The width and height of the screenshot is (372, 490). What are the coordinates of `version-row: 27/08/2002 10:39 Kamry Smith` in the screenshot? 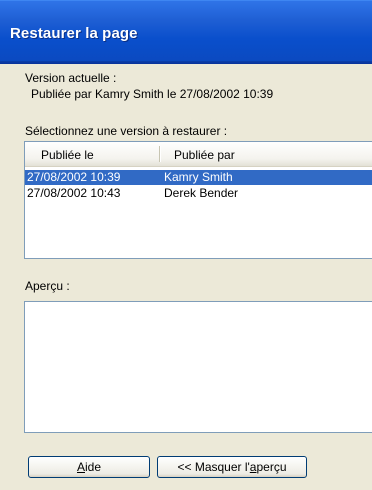 It's located at (198, 177).